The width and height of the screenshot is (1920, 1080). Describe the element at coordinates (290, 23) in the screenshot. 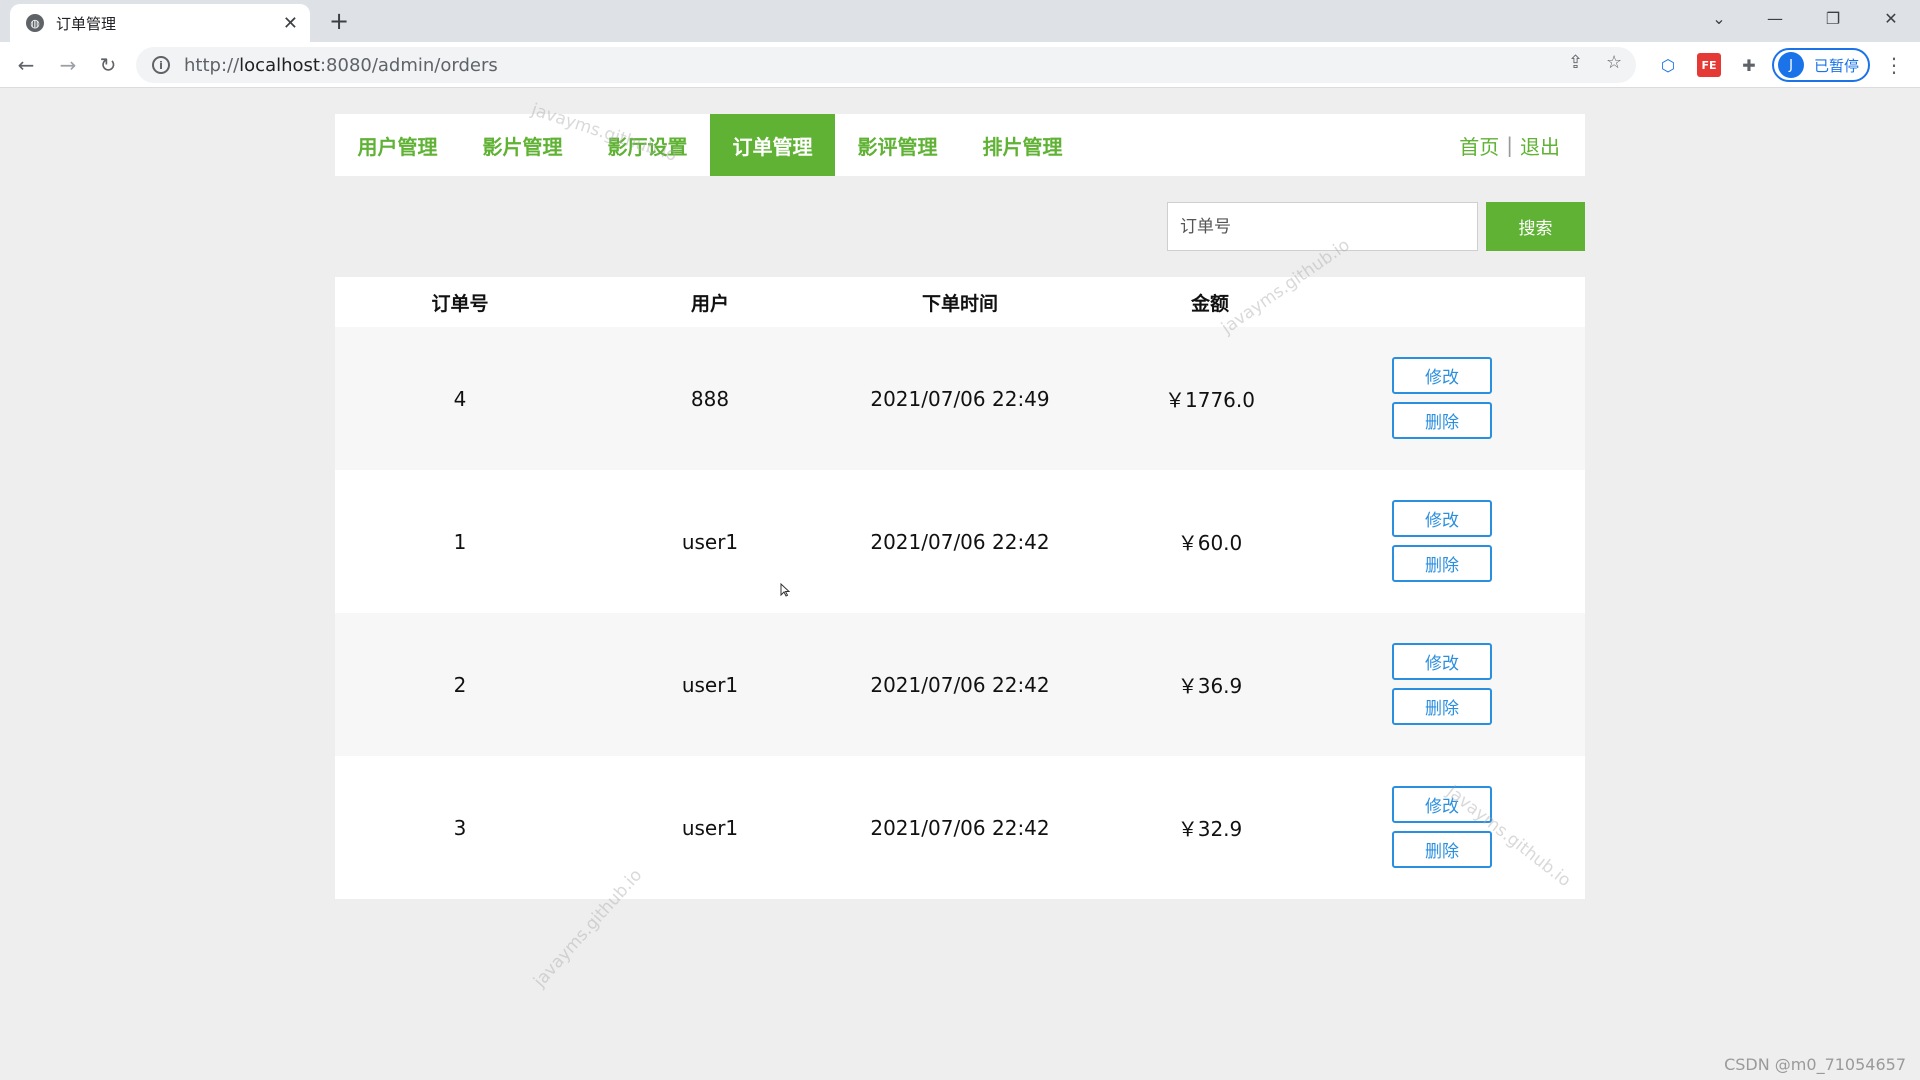

I see `close-icon: ✕` at that location.